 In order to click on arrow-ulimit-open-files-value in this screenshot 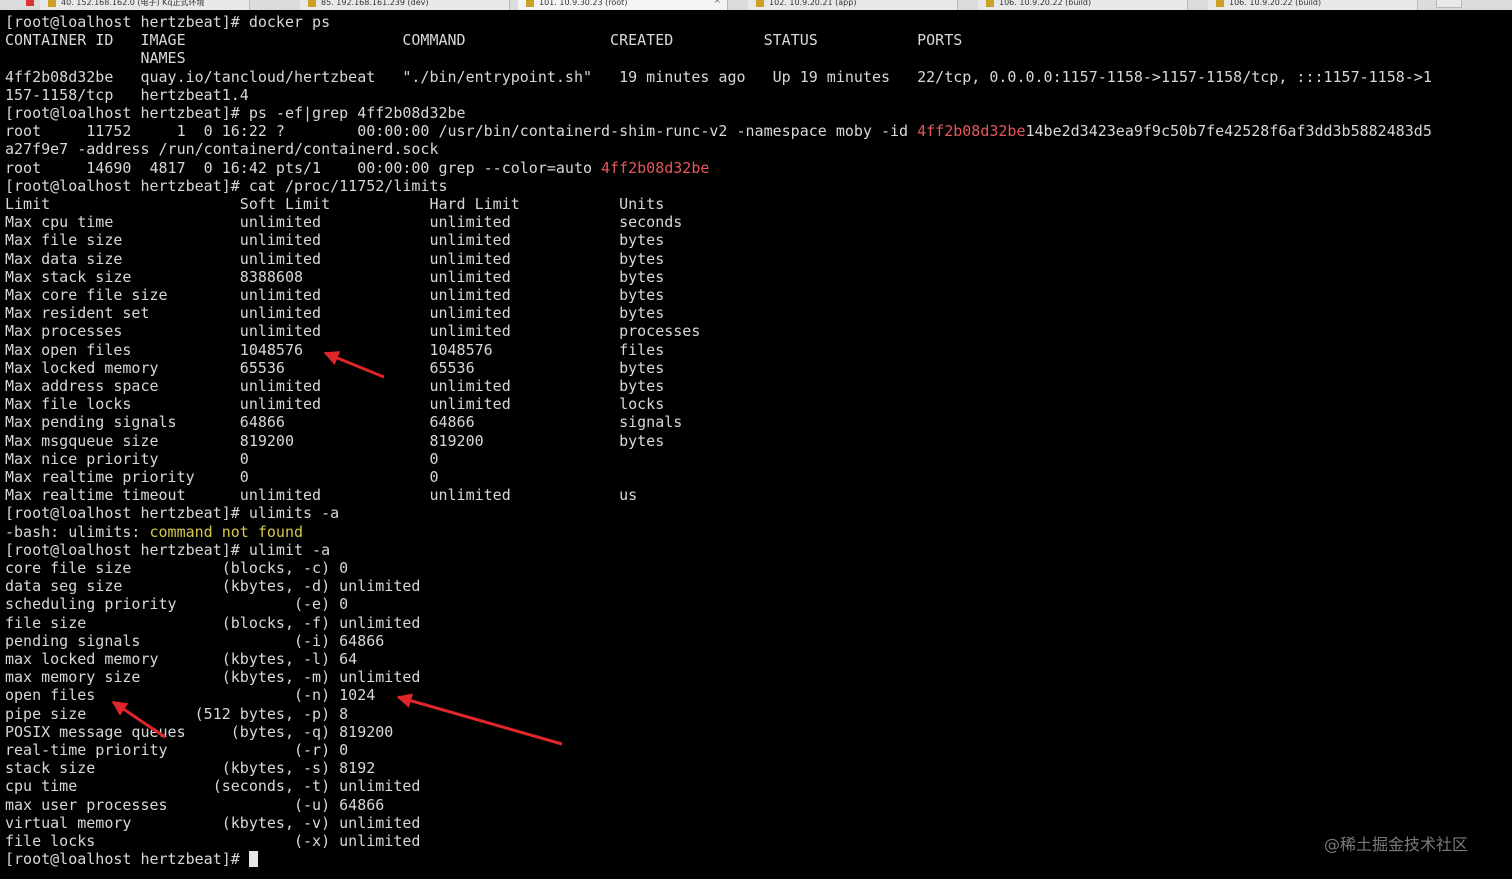, I will do `click(479, 719)`.